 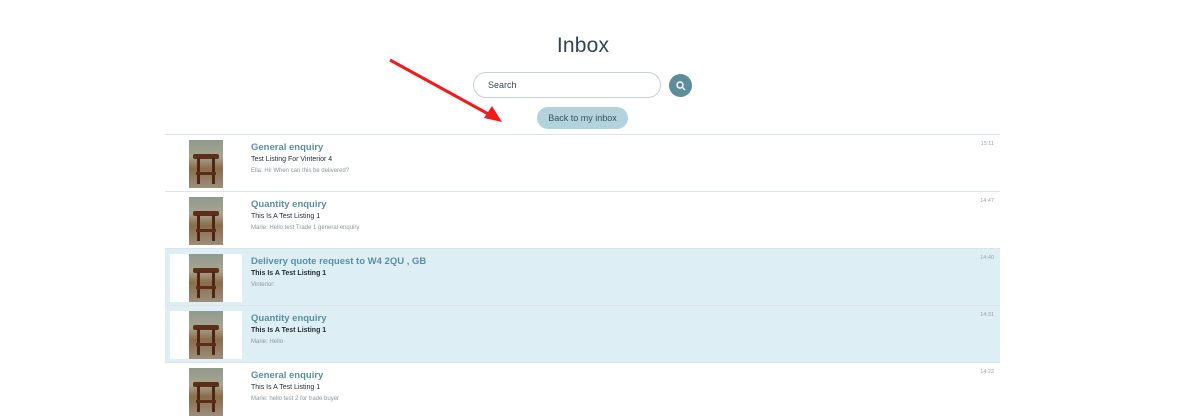 What do you see at coordinates (300, 171) in the screenshot?
I see `message-preview: Ella: Hi! When can this be delivered?` at bounding box center [300, 171].